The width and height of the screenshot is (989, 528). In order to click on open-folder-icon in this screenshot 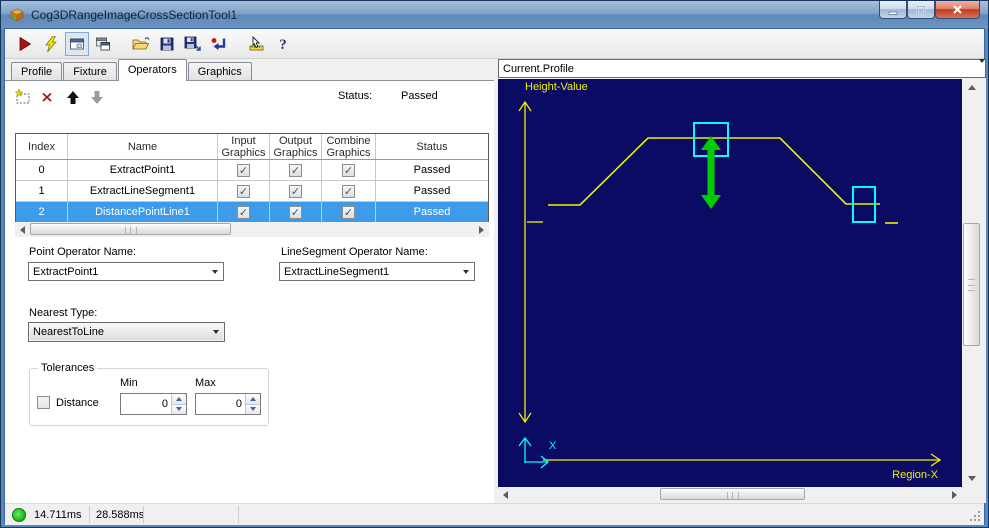, I will do `click(141, 42)`.